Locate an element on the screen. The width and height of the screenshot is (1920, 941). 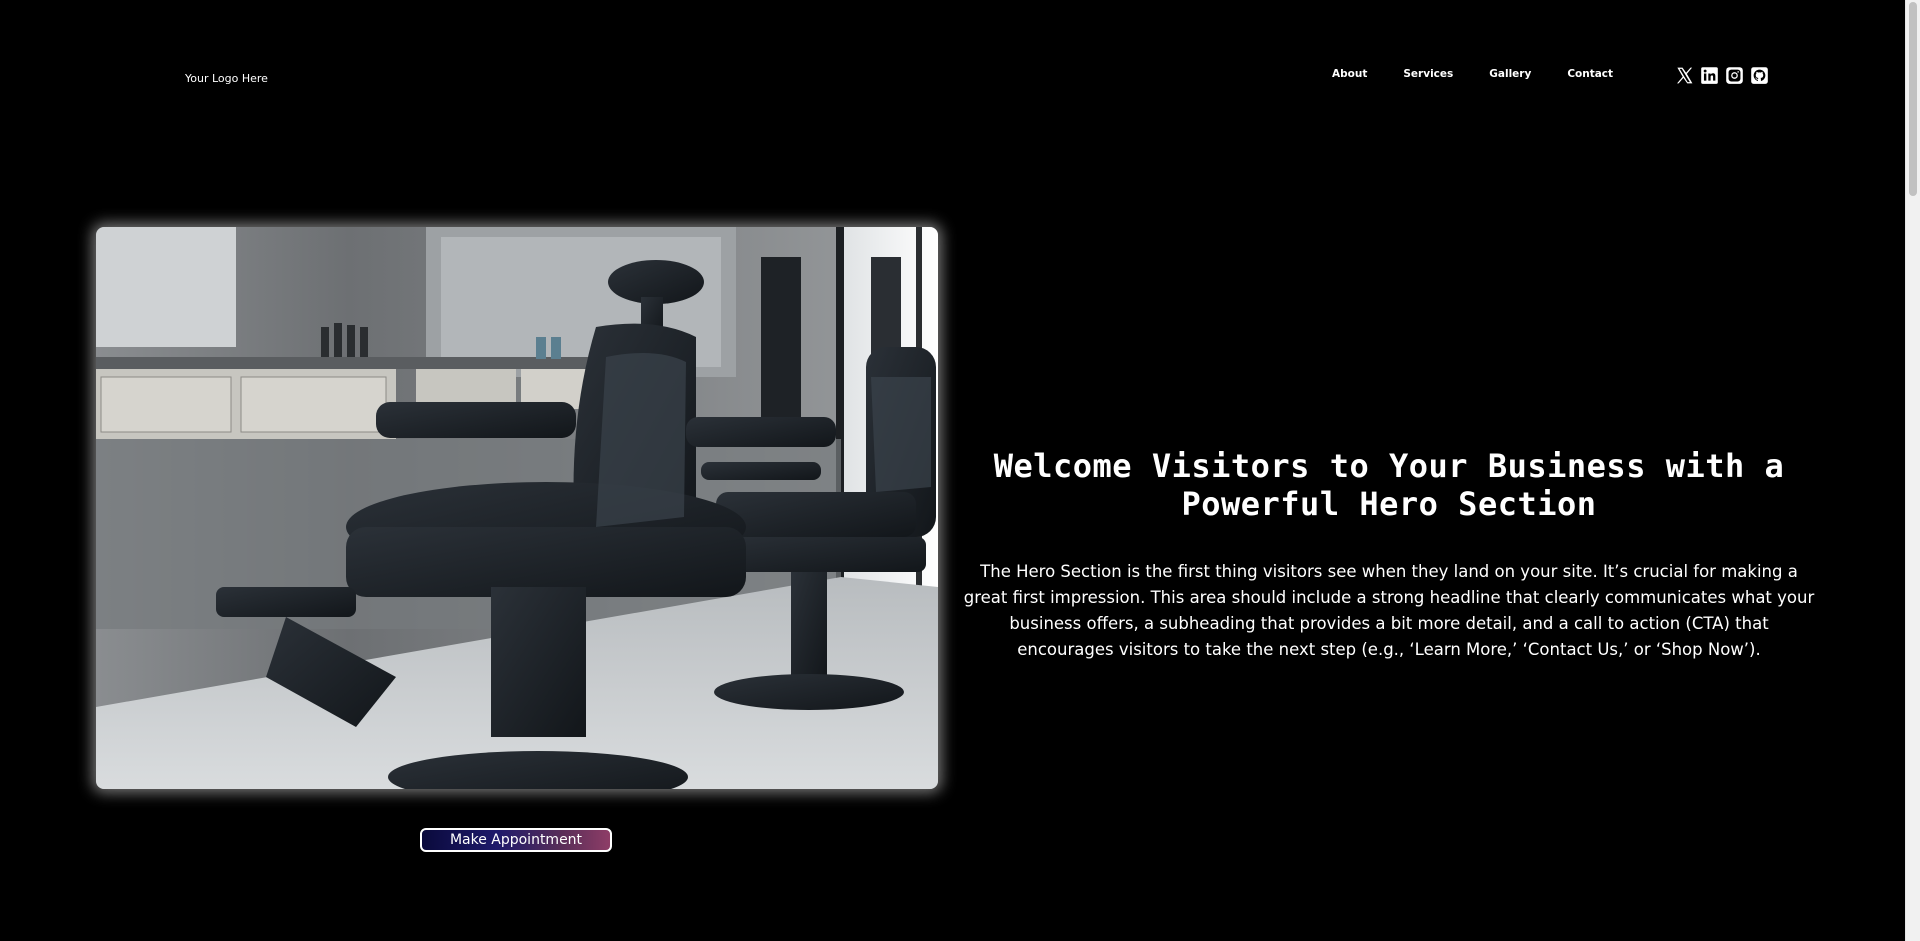
linkedin-icon is located at coordinates (1709, 75).